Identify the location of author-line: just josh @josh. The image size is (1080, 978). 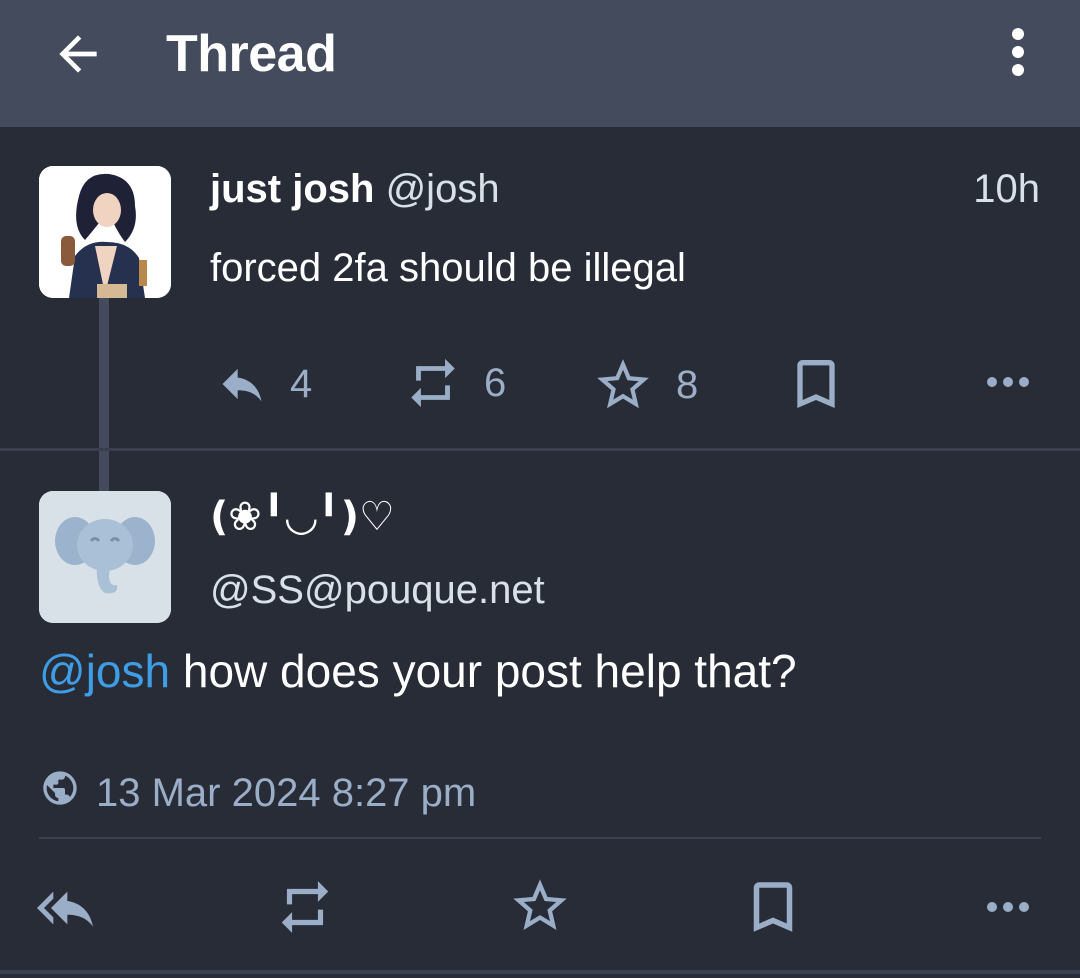
(355, 189).